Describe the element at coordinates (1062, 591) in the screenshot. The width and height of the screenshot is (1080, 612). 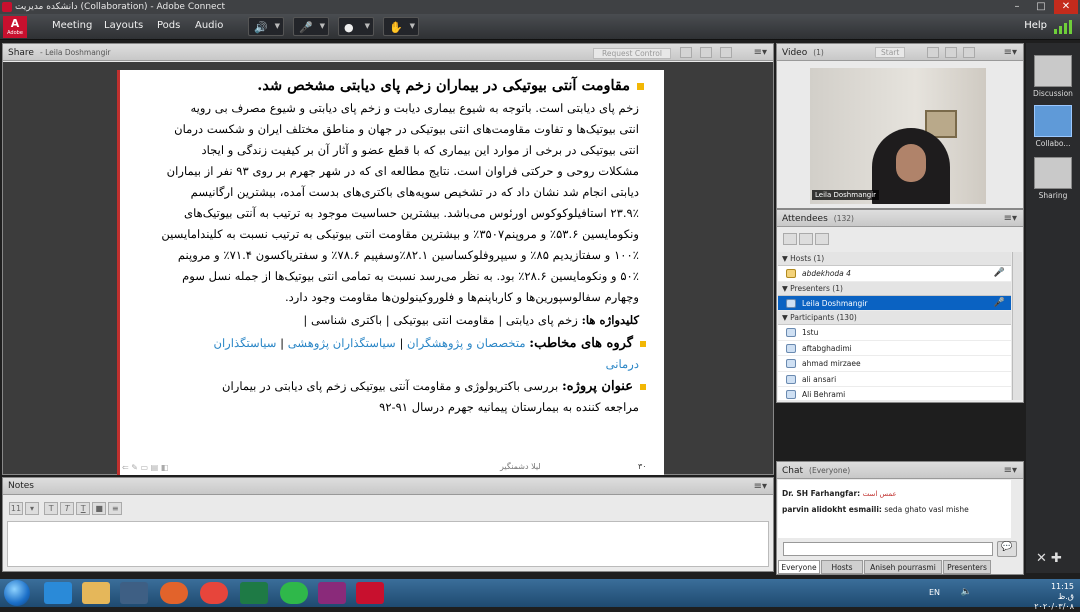
I see `clock-time: 11:15 ق.ظ` at that location.